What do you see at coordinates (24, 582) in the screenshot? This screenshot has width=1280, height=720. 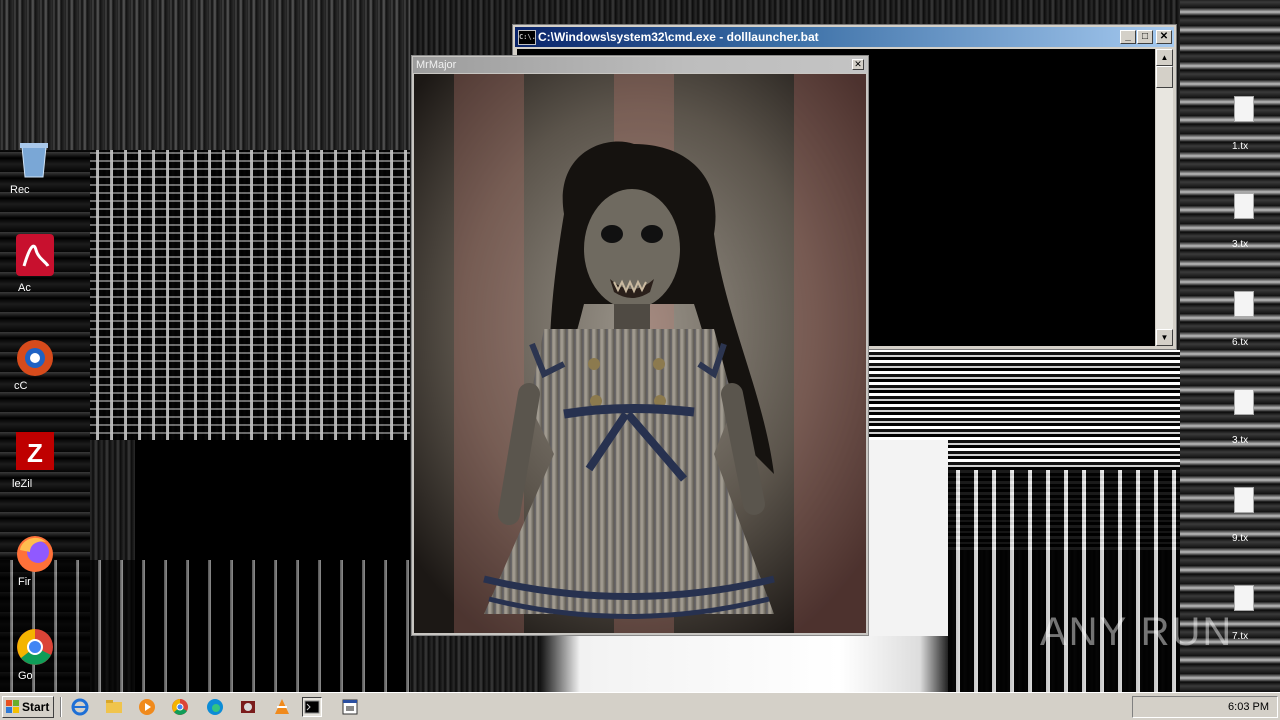 I see `desktop-icon-label: Fir` at bounding box center [24, 582].